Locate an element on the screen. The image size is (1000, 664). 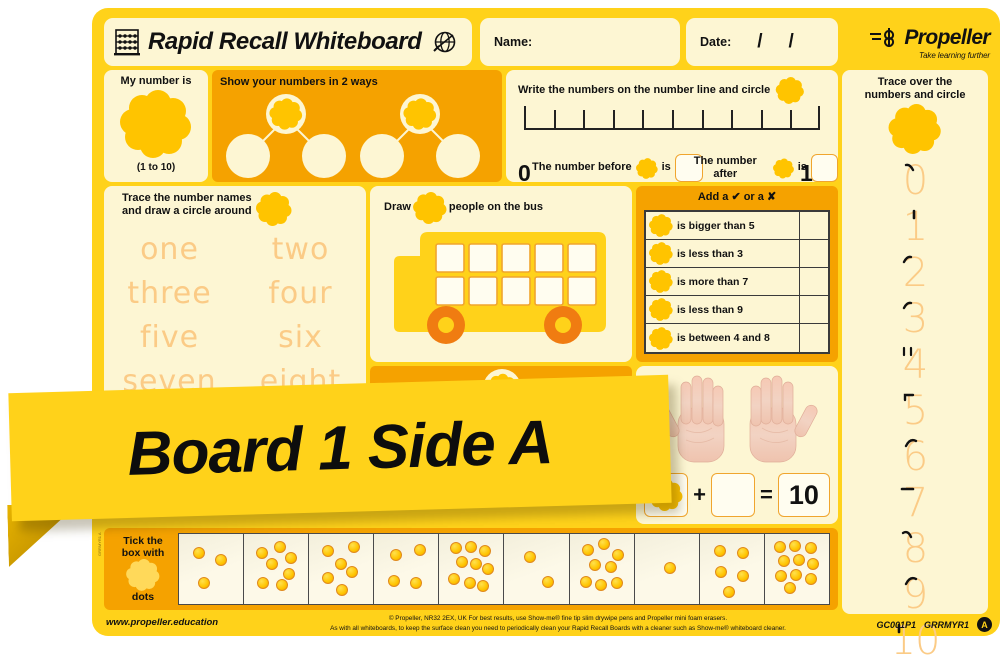
trace-number-item: 7 is located at coordinates (915, 503).